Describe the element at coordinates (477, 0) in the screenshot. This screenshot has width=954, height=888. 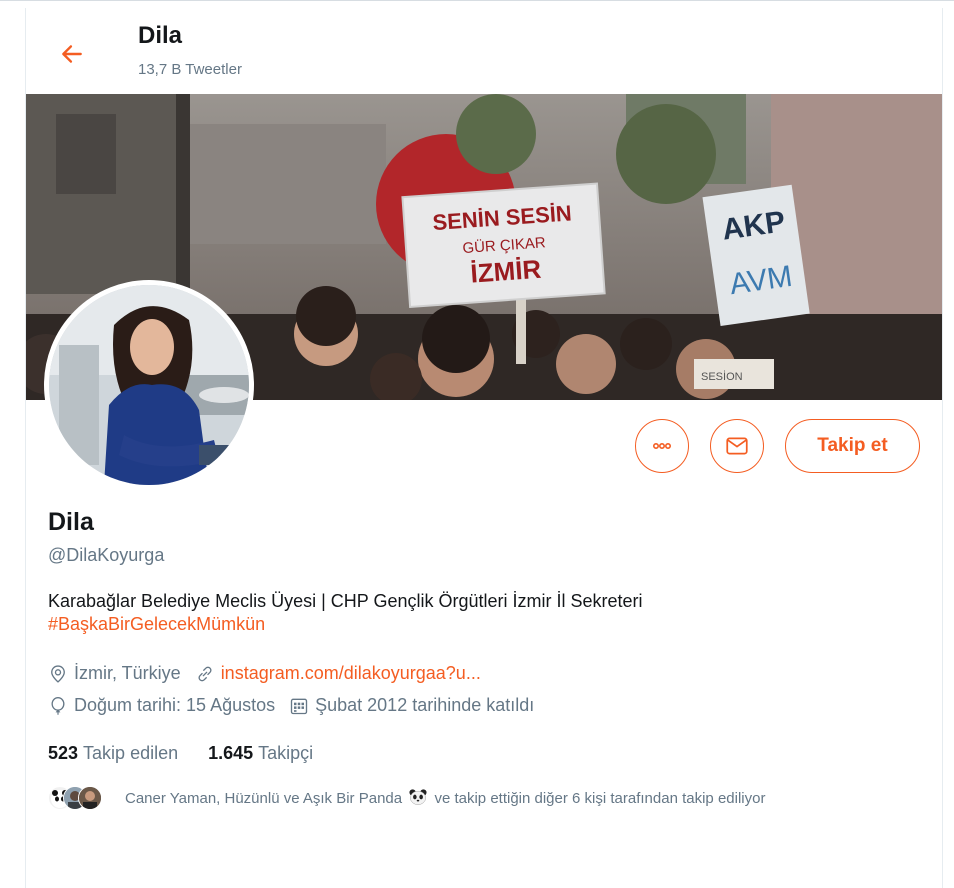
I see `top-divider` at that location.